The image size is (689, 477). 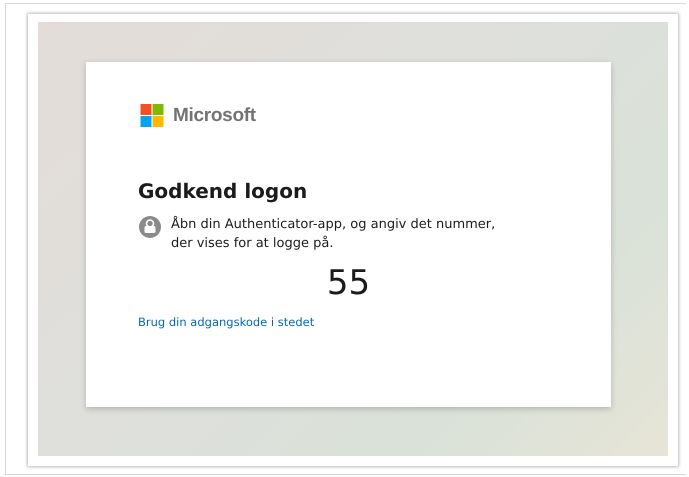 I want to click on instruction-text: Åbn din Authenticator-app, og angiv det nummer, der vises for at logge på., so click(x=333, y=234).